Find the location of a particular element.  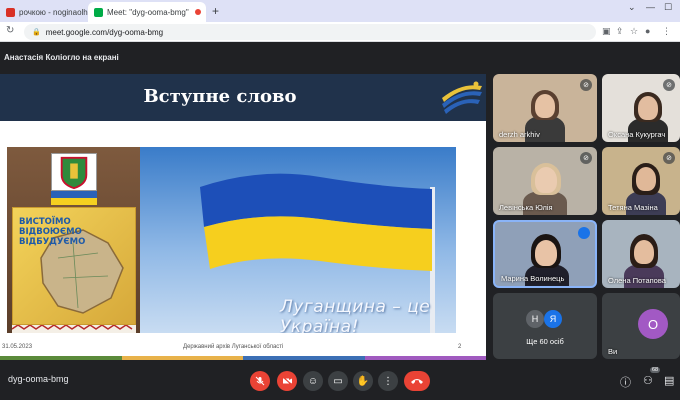

participant-tile-more: Н Я Ще 60 осіб is located at coordinates (545, 326).